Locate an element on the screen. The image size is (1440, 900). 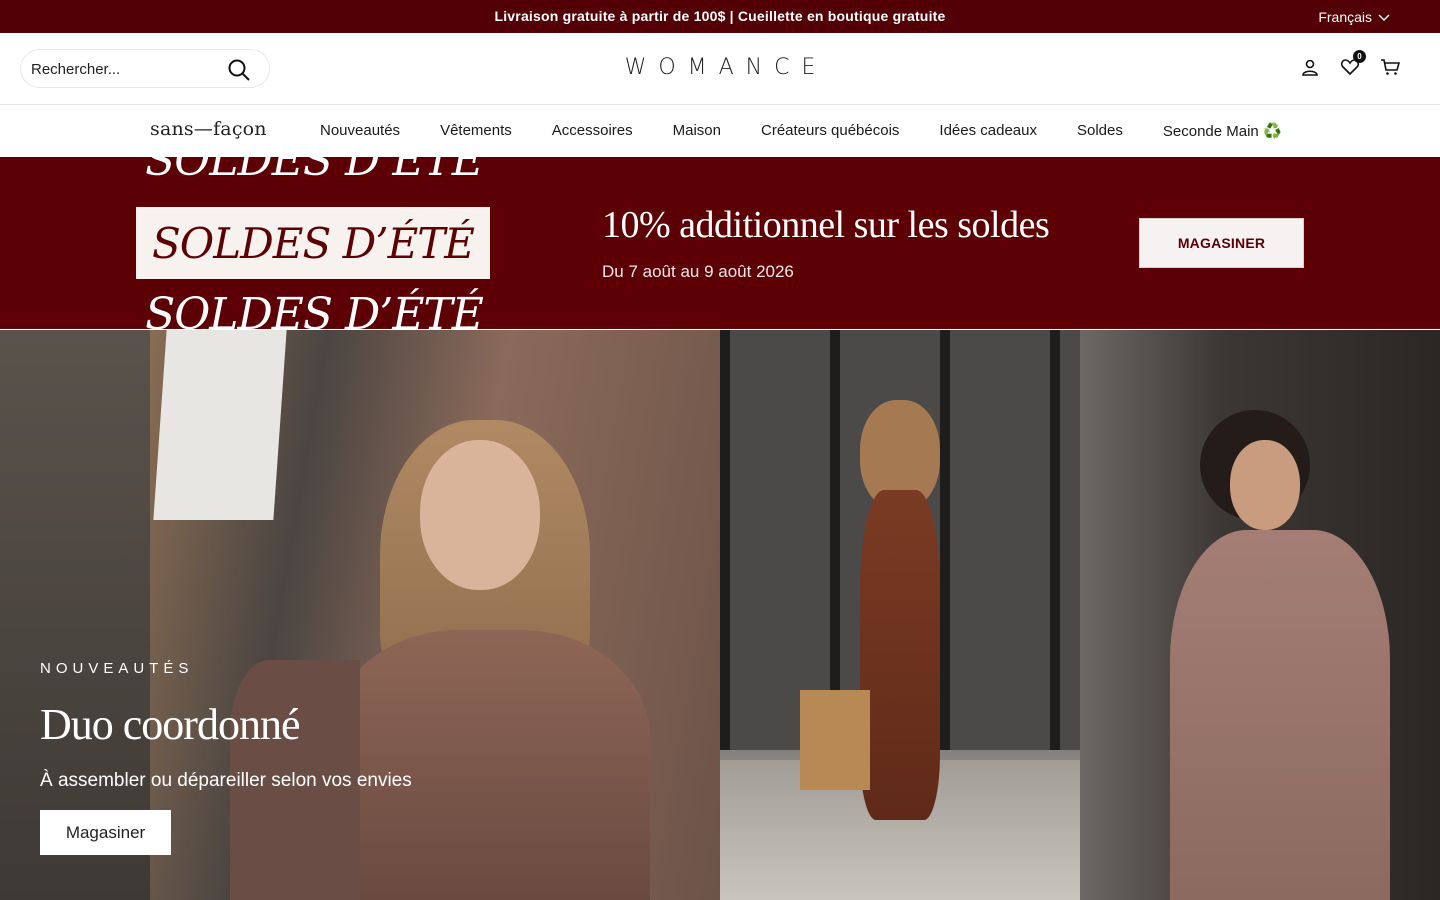
shopping-bag-shape is located at coordinates (835, 740).